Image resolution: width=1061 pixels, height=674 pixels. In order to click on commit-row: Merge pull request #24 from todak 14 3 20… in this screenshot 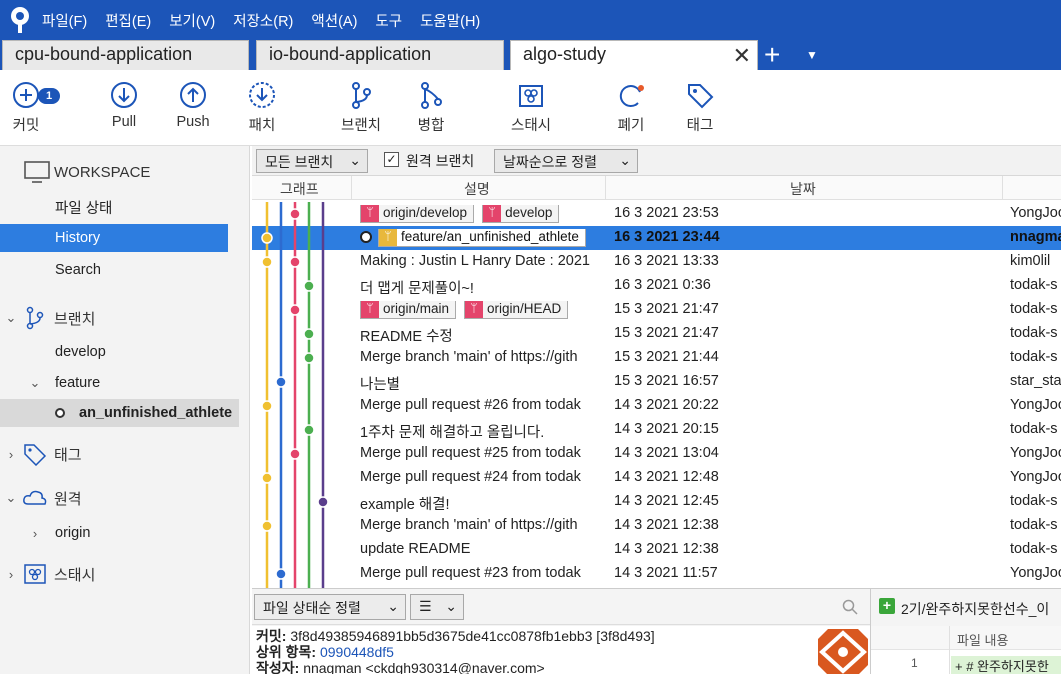, I will do `click(656, 478)`.